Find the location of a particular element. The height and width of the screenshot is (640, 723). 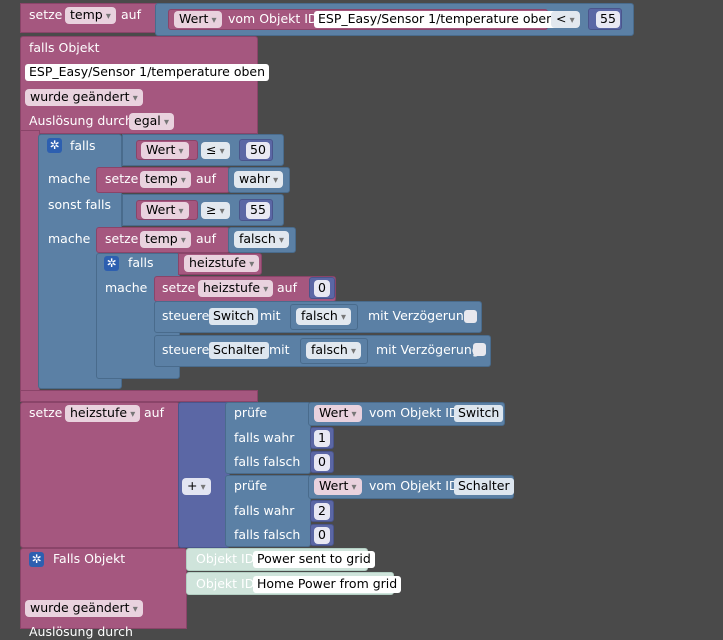

operator-dropdown-plus: + is located at coordinates (196, 486).